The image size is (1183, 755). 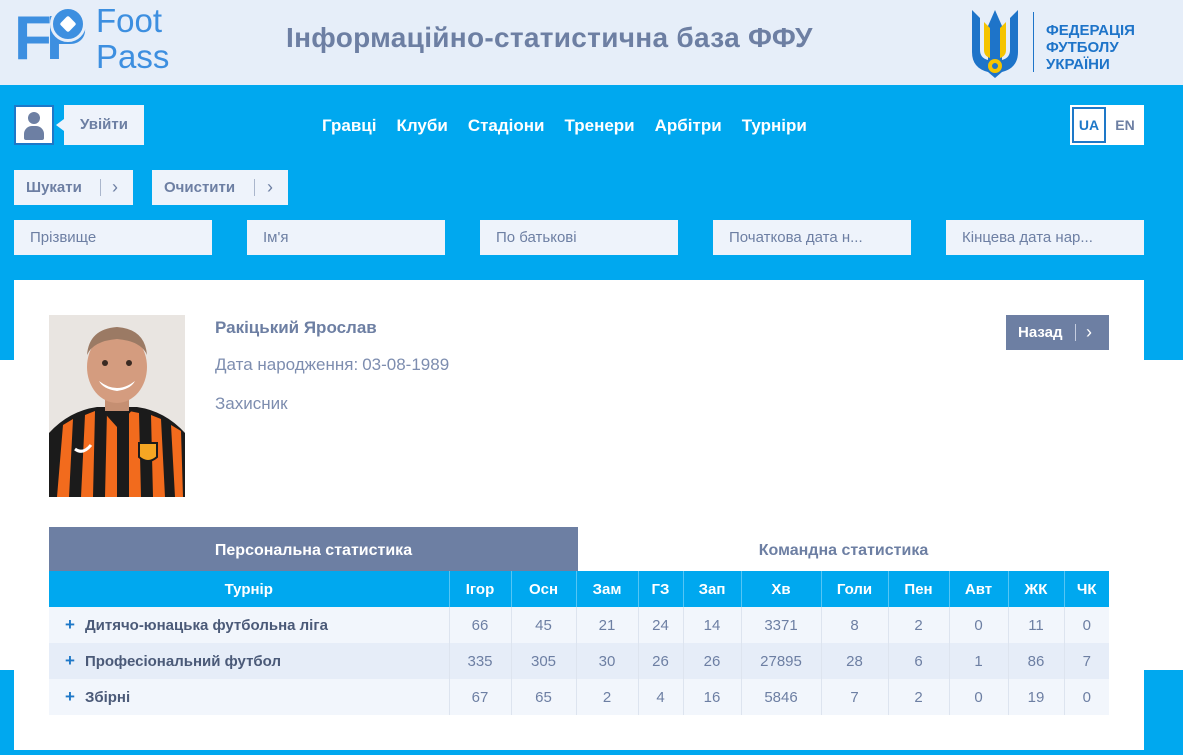 What do you see at coordinates (249, 697) in the screenshot?
I see `tournament-cell: + Збірні` at bounding box center [249, 697].